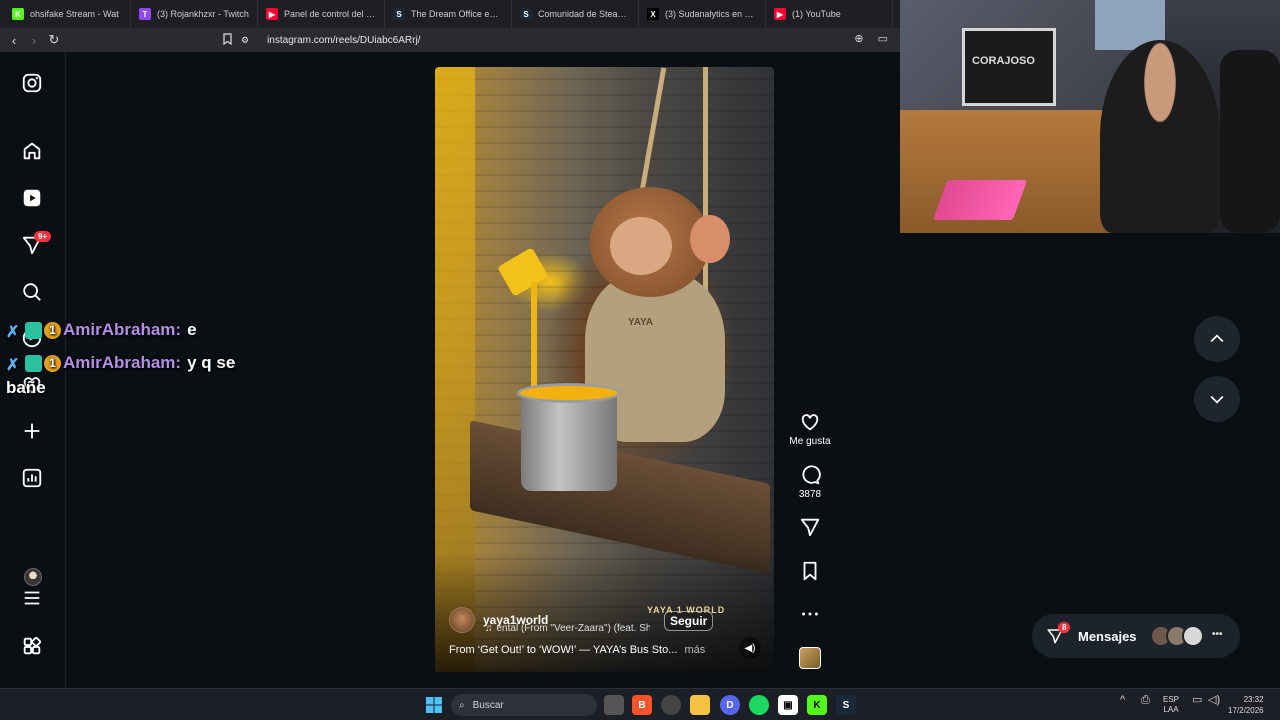  What do you see at coordinates (816, 14) in the screenshot?
I see `tab-label: (1) YouTube` at bounding box center [816, 14].